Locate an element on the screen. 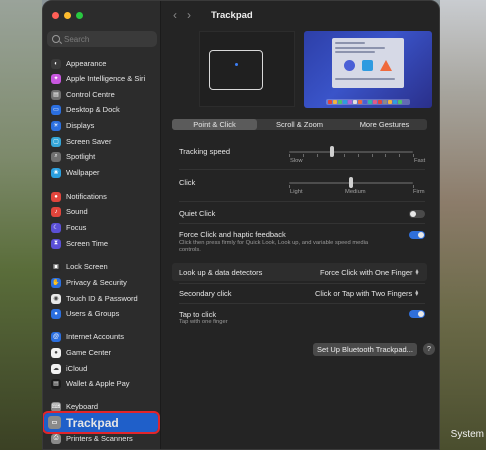 The height and width of the screenshot is (450, 486). click-pressure-slider-knob is located at coordinates (351, 182).